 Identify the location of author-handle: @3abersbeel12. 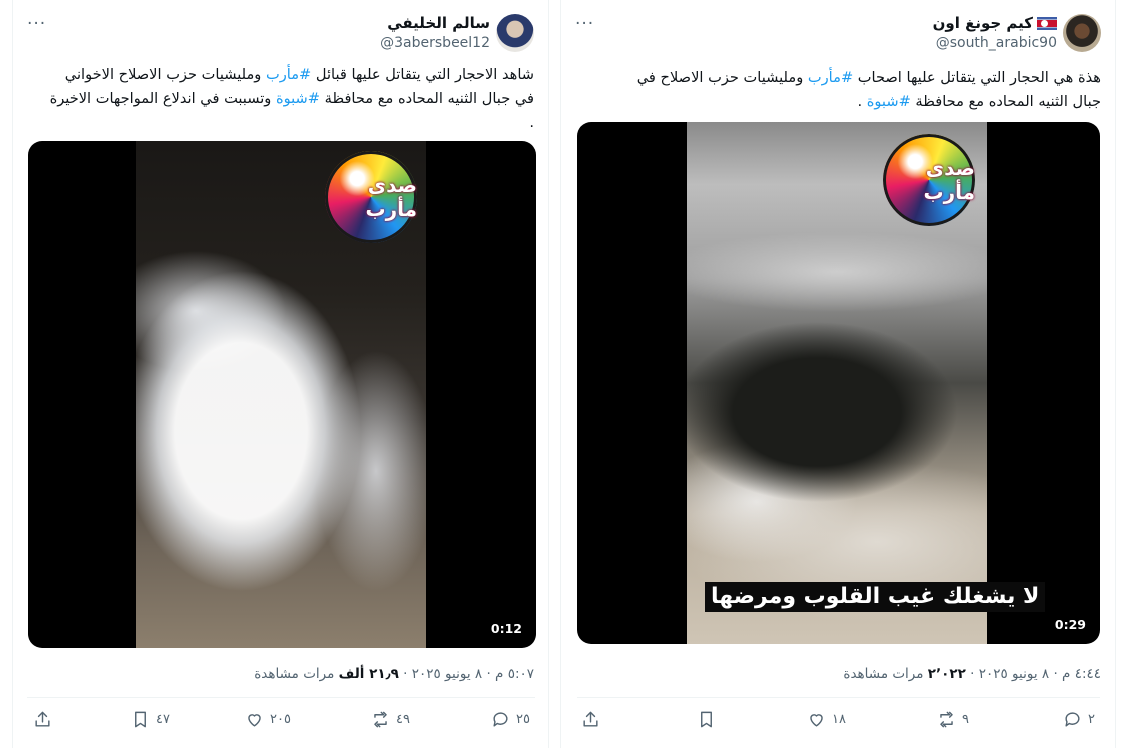
(435, 43).